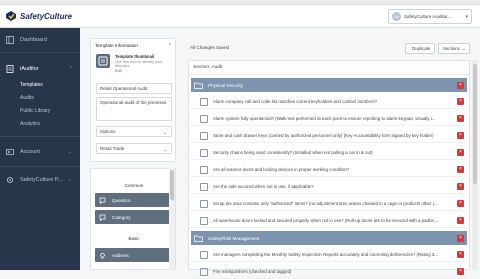 This screenshot has height=279, width=480. I want to click on sidebar-item-label: Dashboard, so click(33, 40).